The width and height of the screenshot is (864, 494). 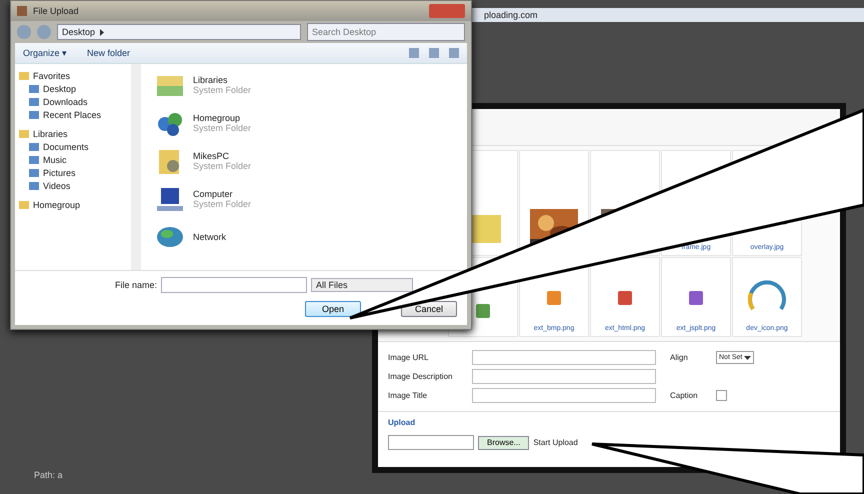 What do you see at coordinates (222, 80) in the screenshot?
I see `item-name: Libraries` at bounding box center [222, 80].